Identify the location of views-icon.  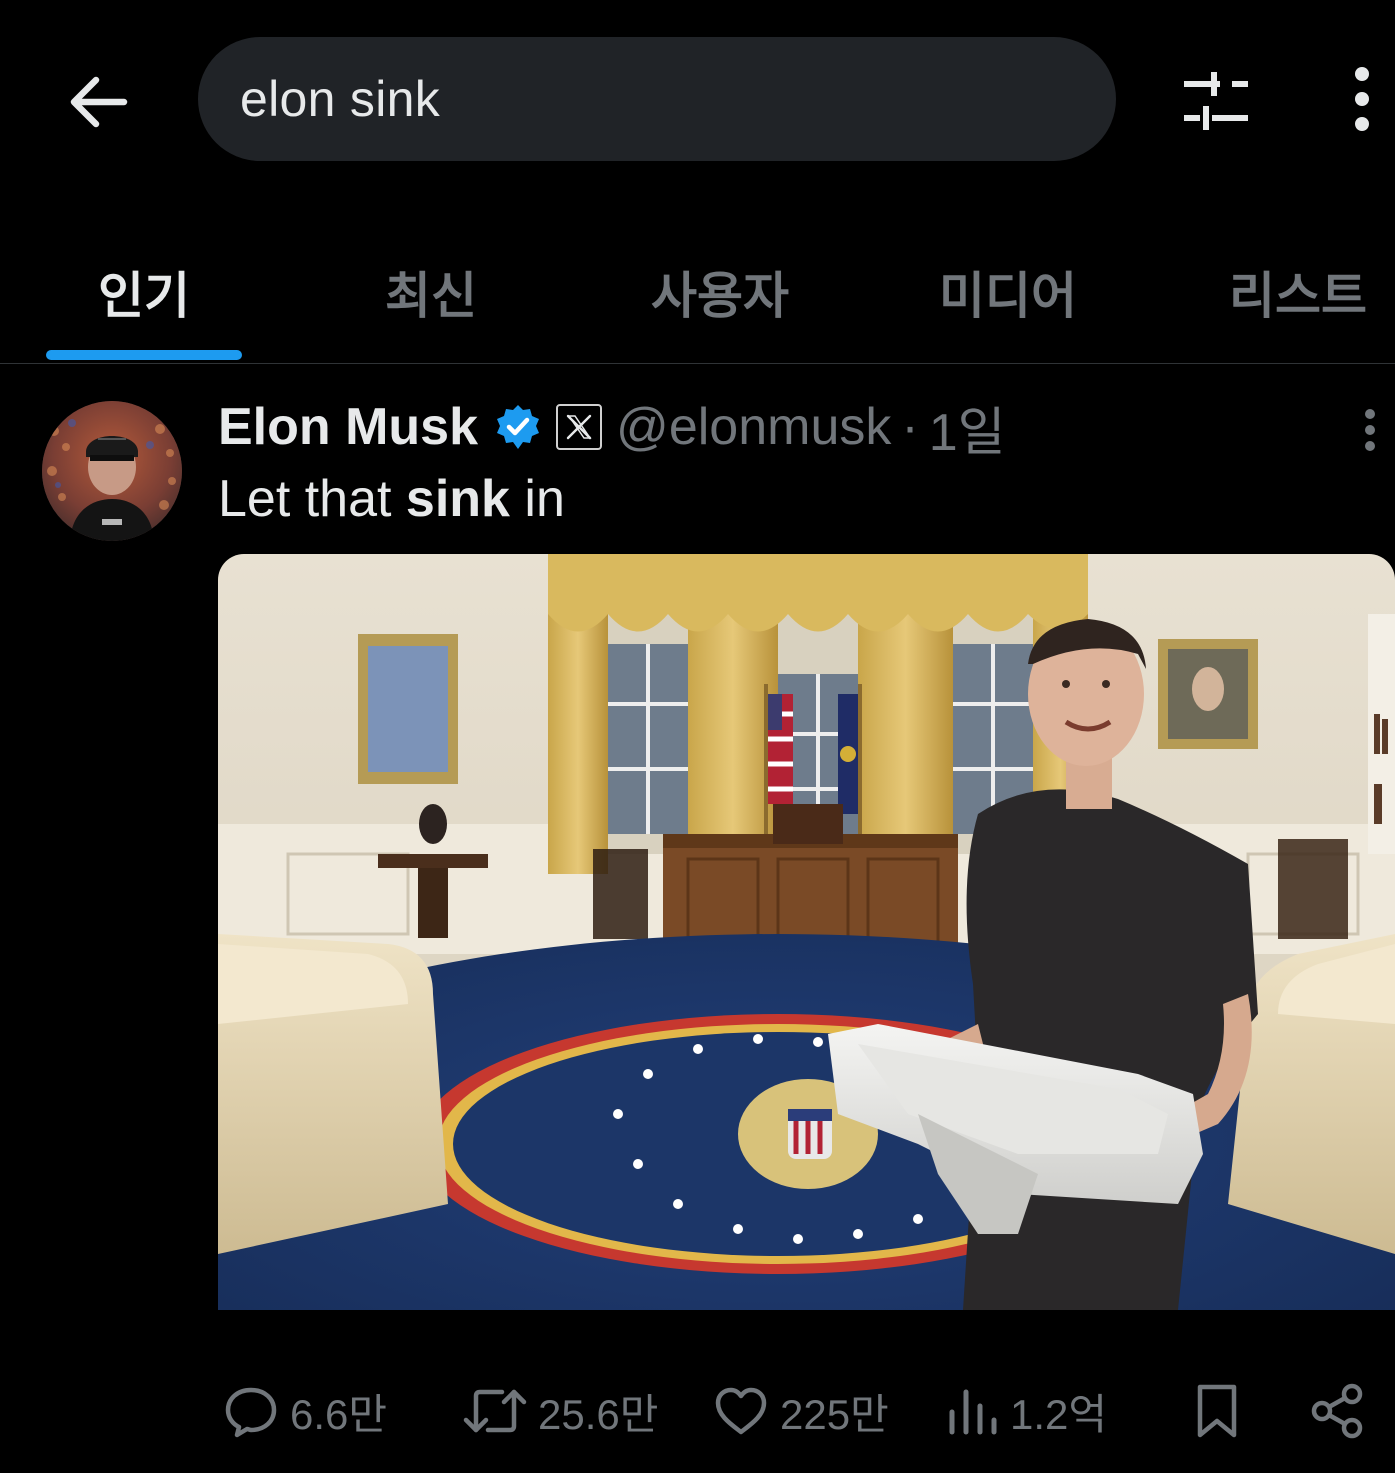
(973, 1412).